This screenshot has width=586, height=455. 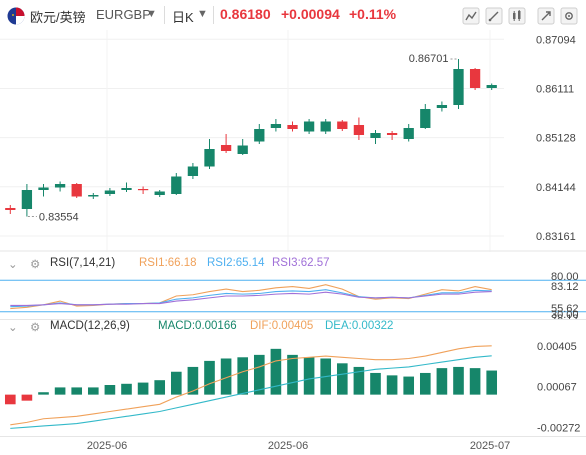 What do you see at coordinates (555, 89) in the screenshot?
I see `y-tick-label: 0.86111` at bounding box center [555, 89].